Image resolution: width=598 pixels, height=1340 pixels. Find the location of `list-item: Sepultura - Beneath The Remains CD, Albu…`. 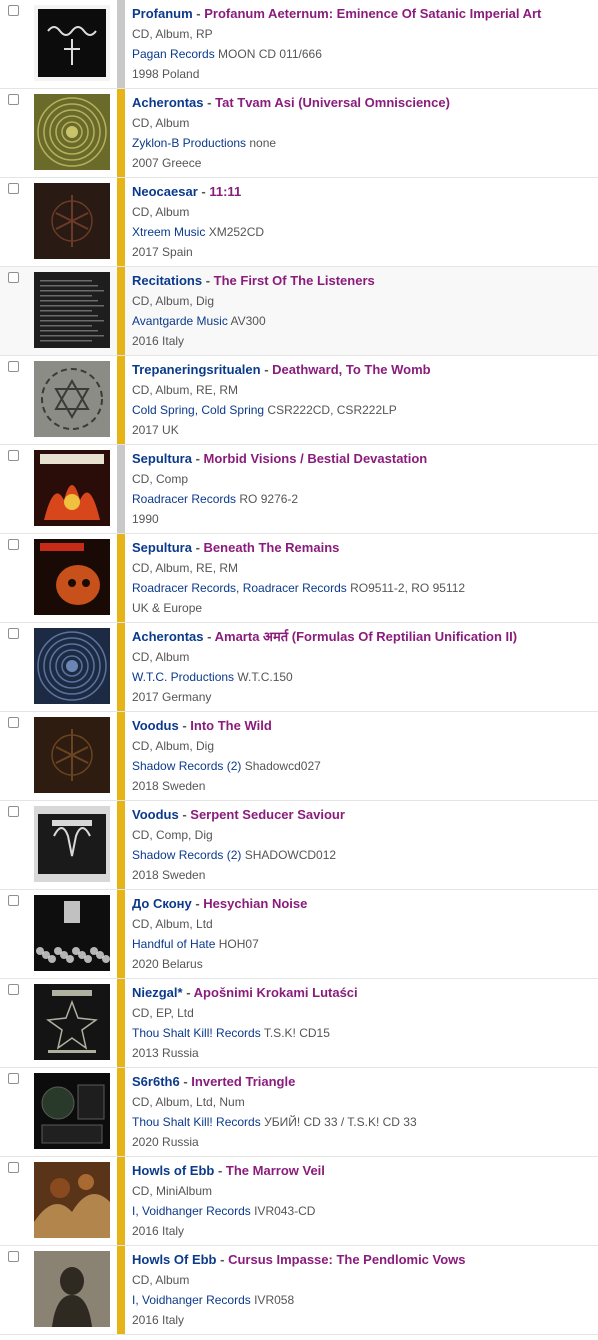

list-item: Sepultura - Beneath The Remains CD, Albu… is located at coordinates (299, 578).